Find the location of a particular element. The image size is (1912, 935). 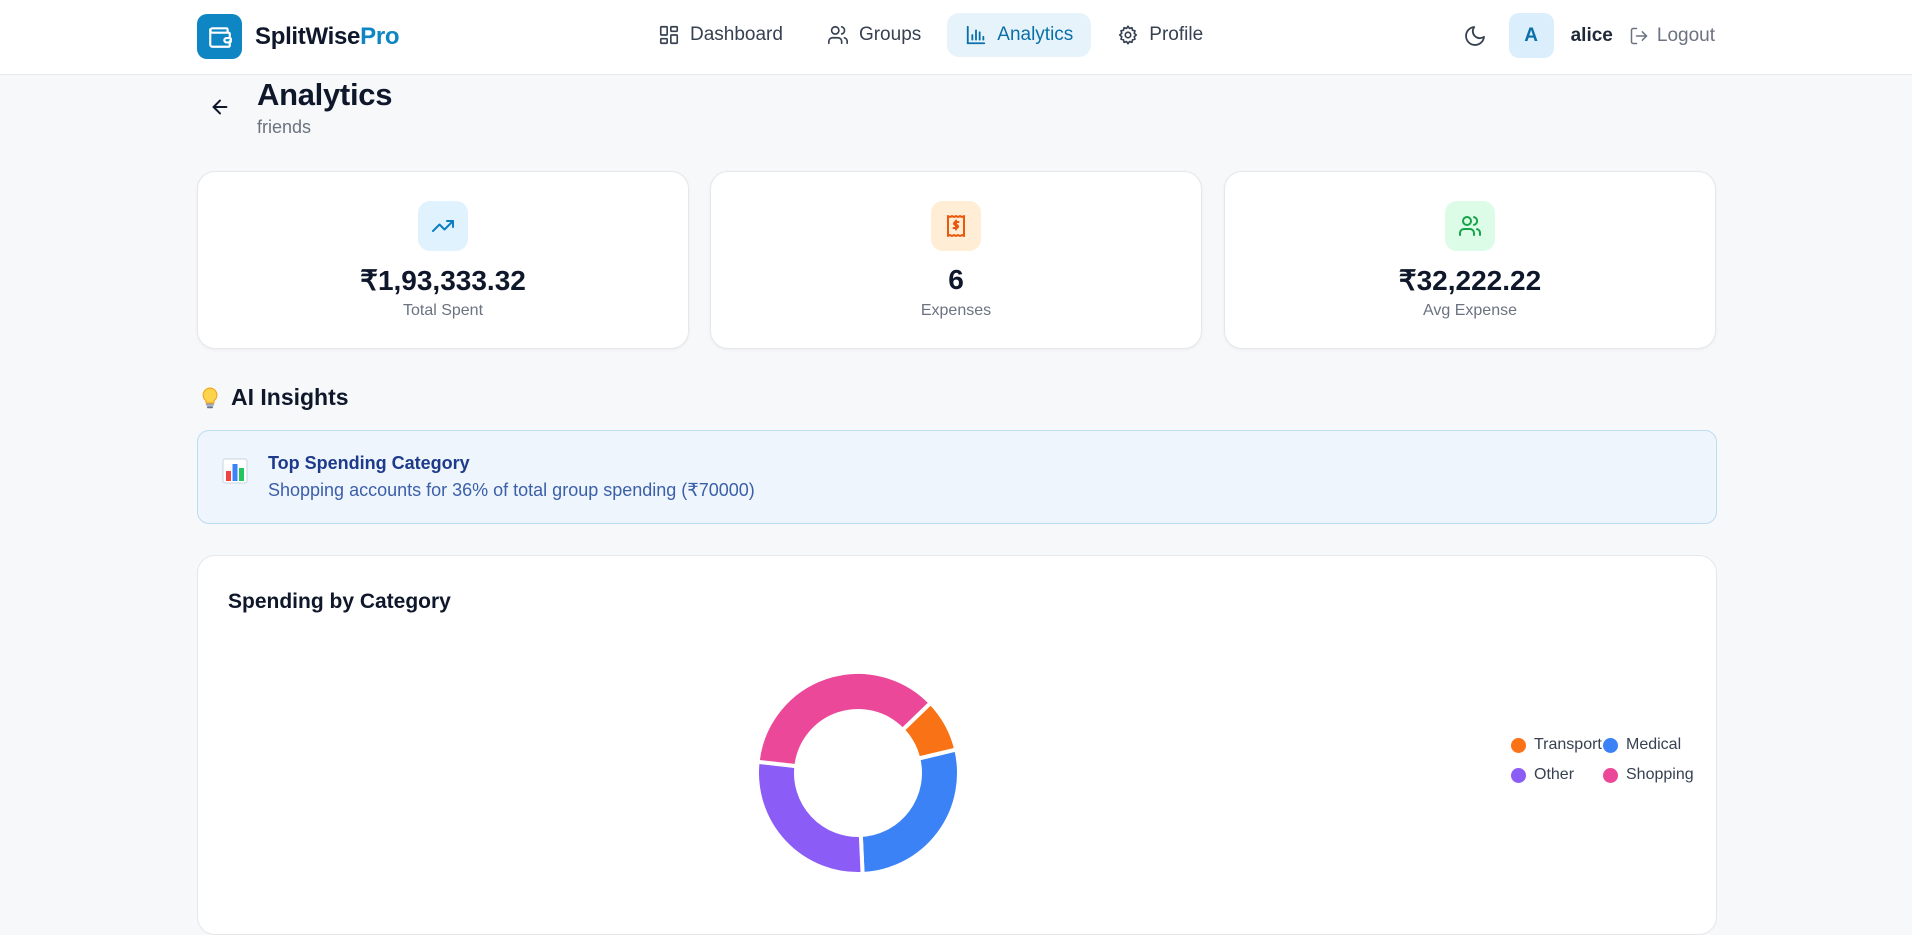

nav-dashboard: Dashboard is located at coordinates (720, 35).